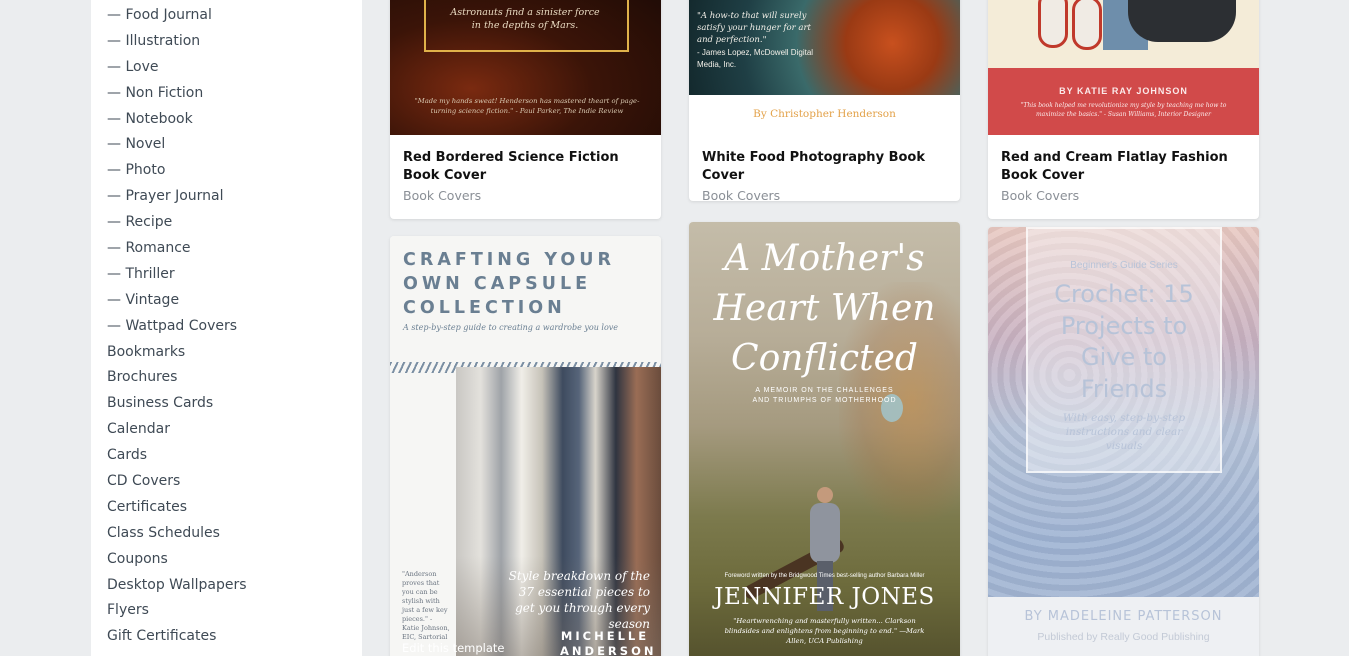 This screenshot has height=656, width=1349. What do you see at coordinates (177, 378) in the screenshot?
I see `sidebar-category-item: Brochures` at bounding box center [177, 378].